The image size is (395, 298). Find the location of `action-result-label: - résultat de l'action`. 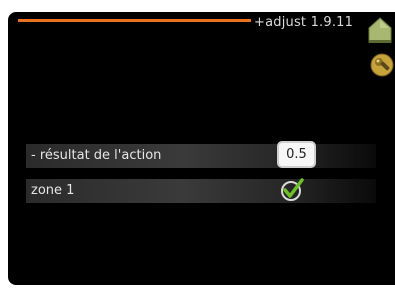

action-result-label: - résultat de l'action is located at coordinates (96, 155).